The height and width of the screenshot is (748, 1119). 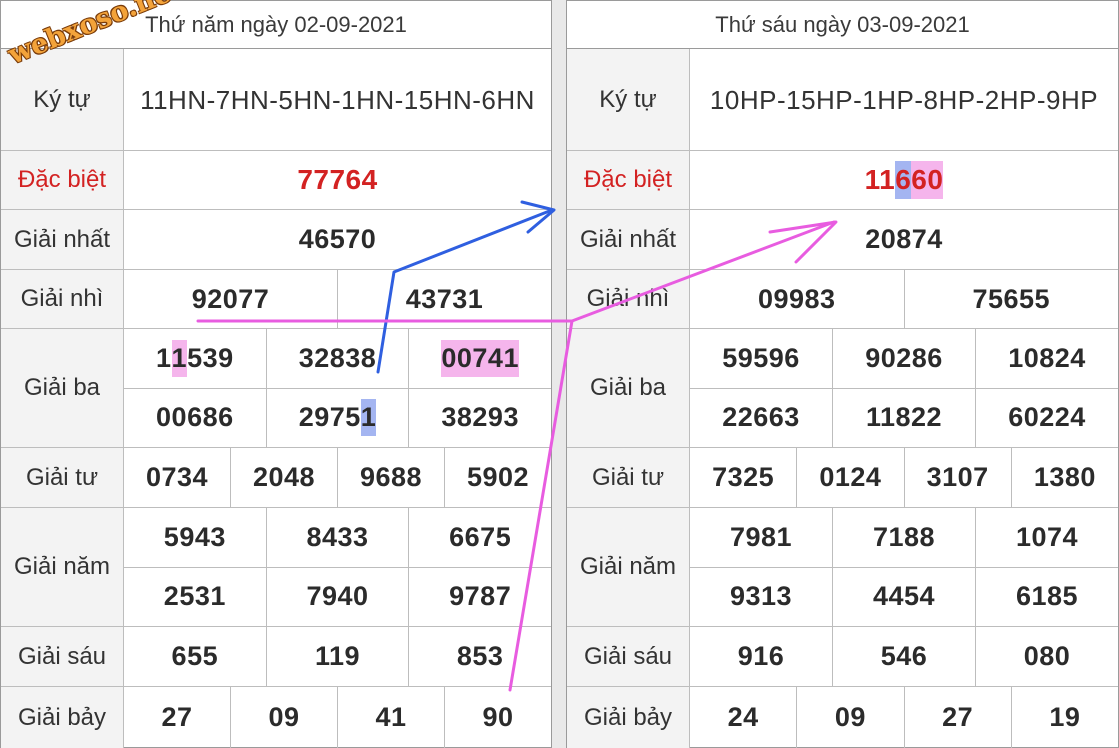 I want to click on code-value: 10HP-15HP-1HP-8HP-2HP-9HP, so click(x=904, y=99).